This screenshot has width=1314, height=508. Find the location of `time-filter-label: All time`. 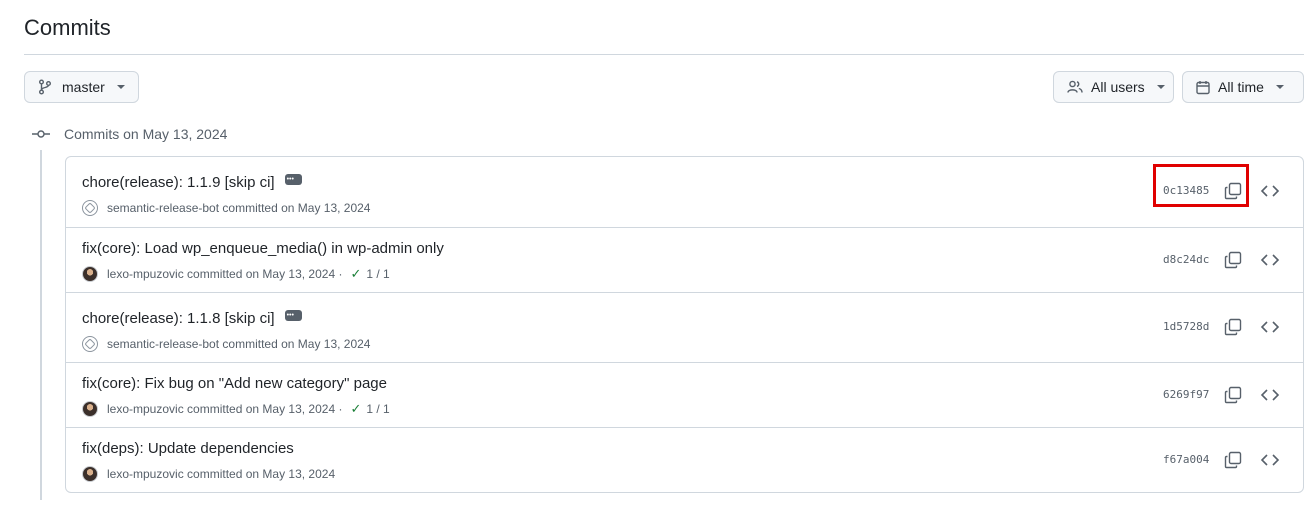

time-filter-label: All time is located at coordinates (1241, 87).